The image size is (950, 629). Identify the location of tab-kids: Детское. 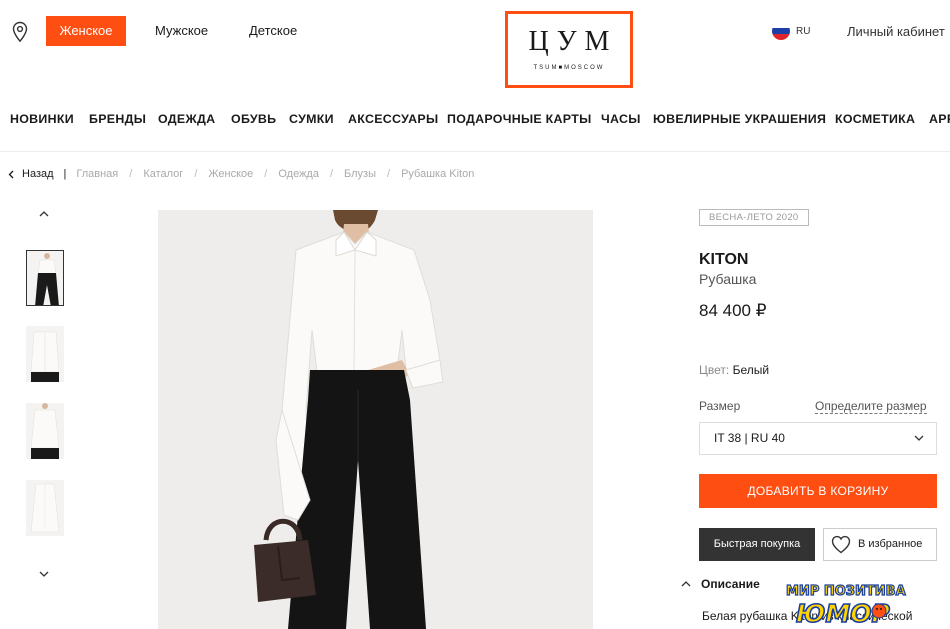
(273, 31).